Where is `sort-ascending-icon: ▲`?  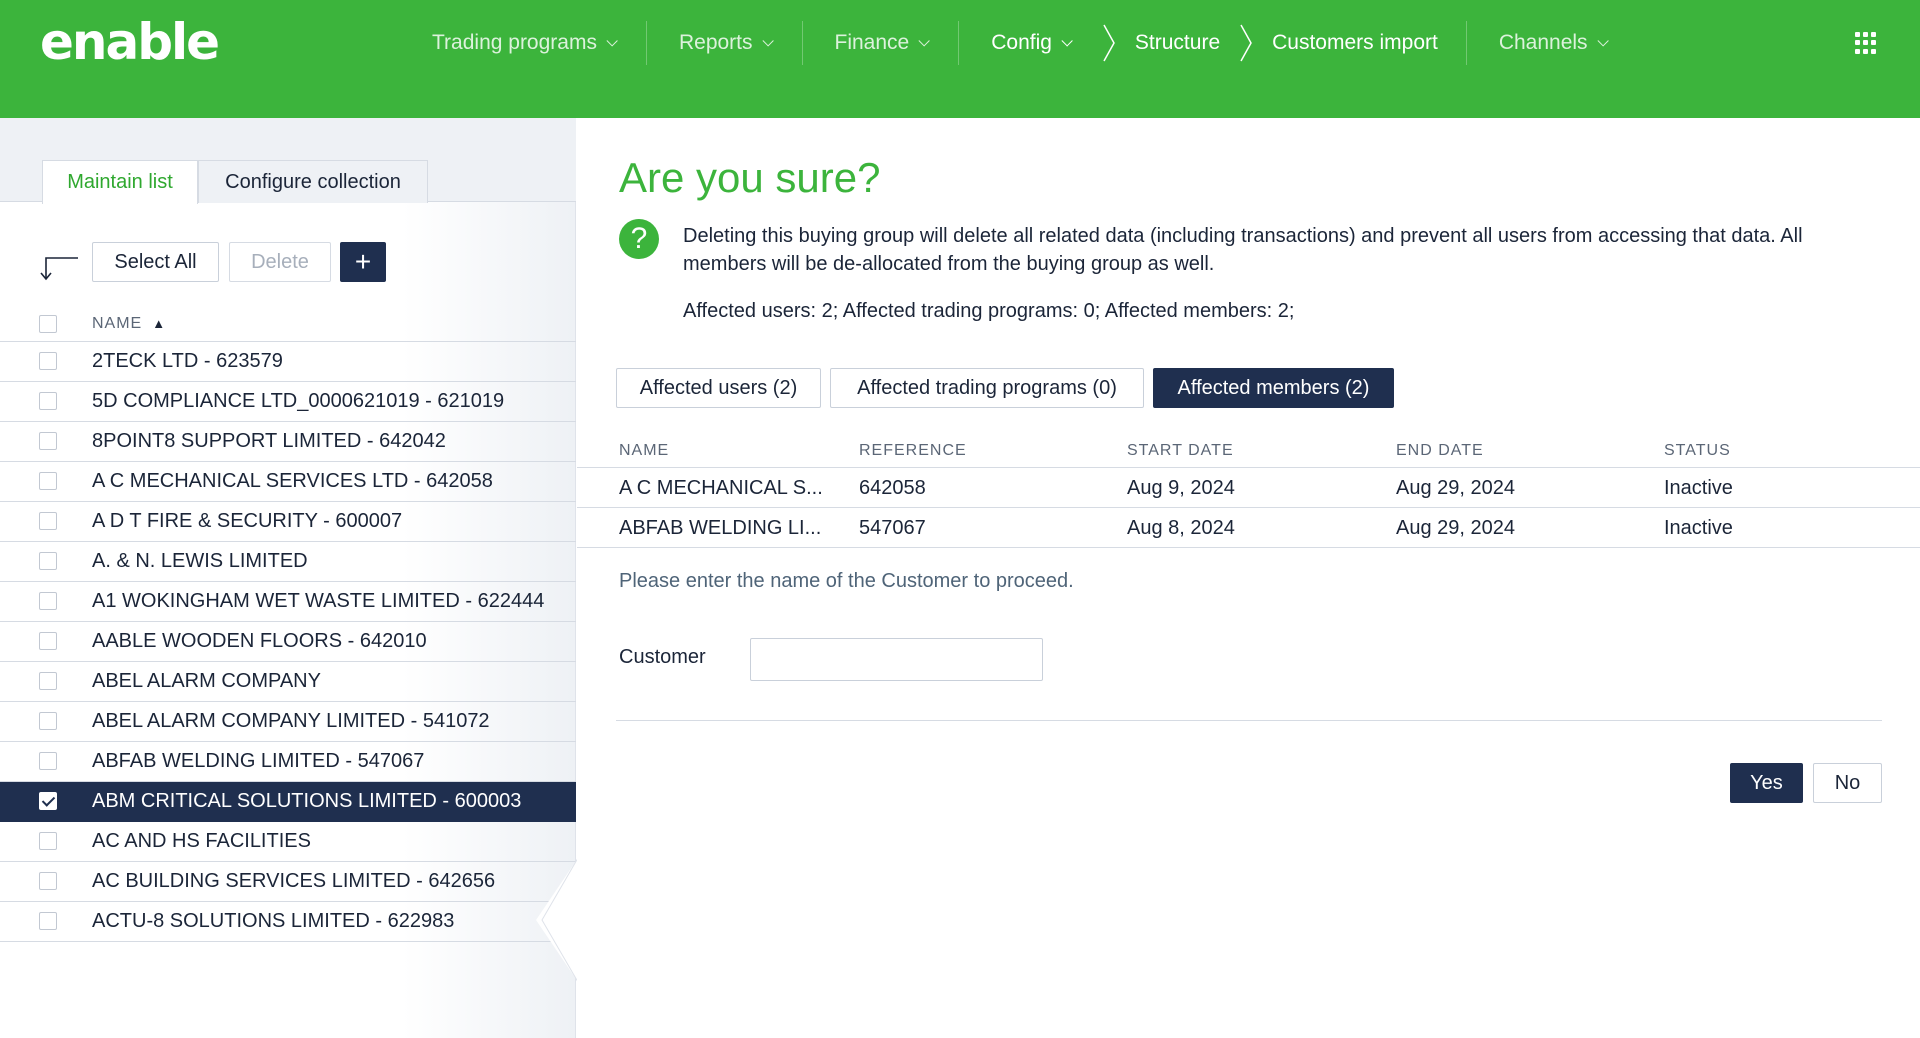 sort-ascending-icon: ▲ is located at coordinates (159, 323).